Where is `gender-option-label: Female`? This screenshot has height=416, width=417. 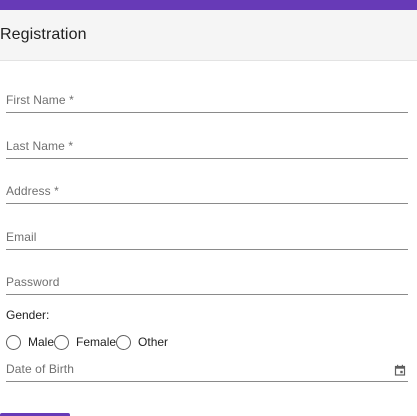
gender-option-label: Female is located at coordinates (96, 342).